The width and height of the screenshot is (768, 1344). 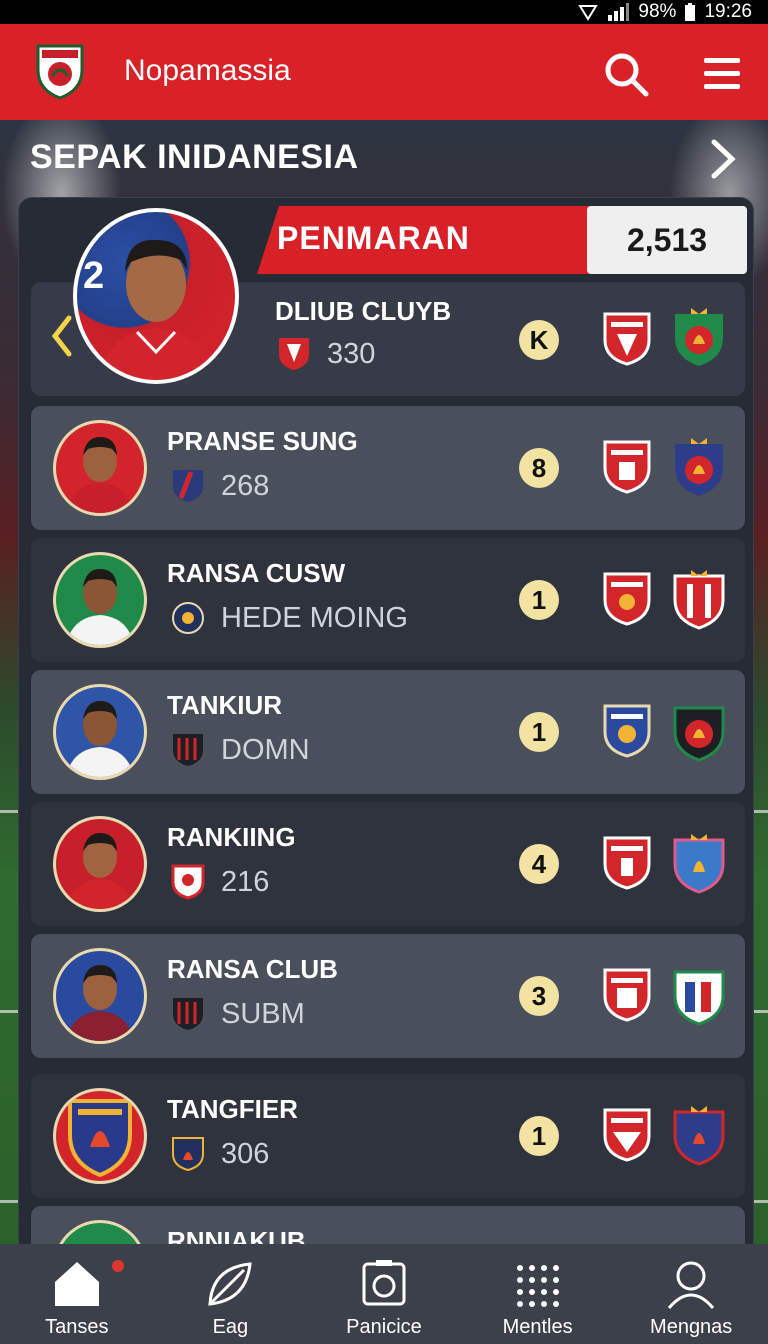 I want to click on app-bar: Nopamassia, so click(x=384, y=72).